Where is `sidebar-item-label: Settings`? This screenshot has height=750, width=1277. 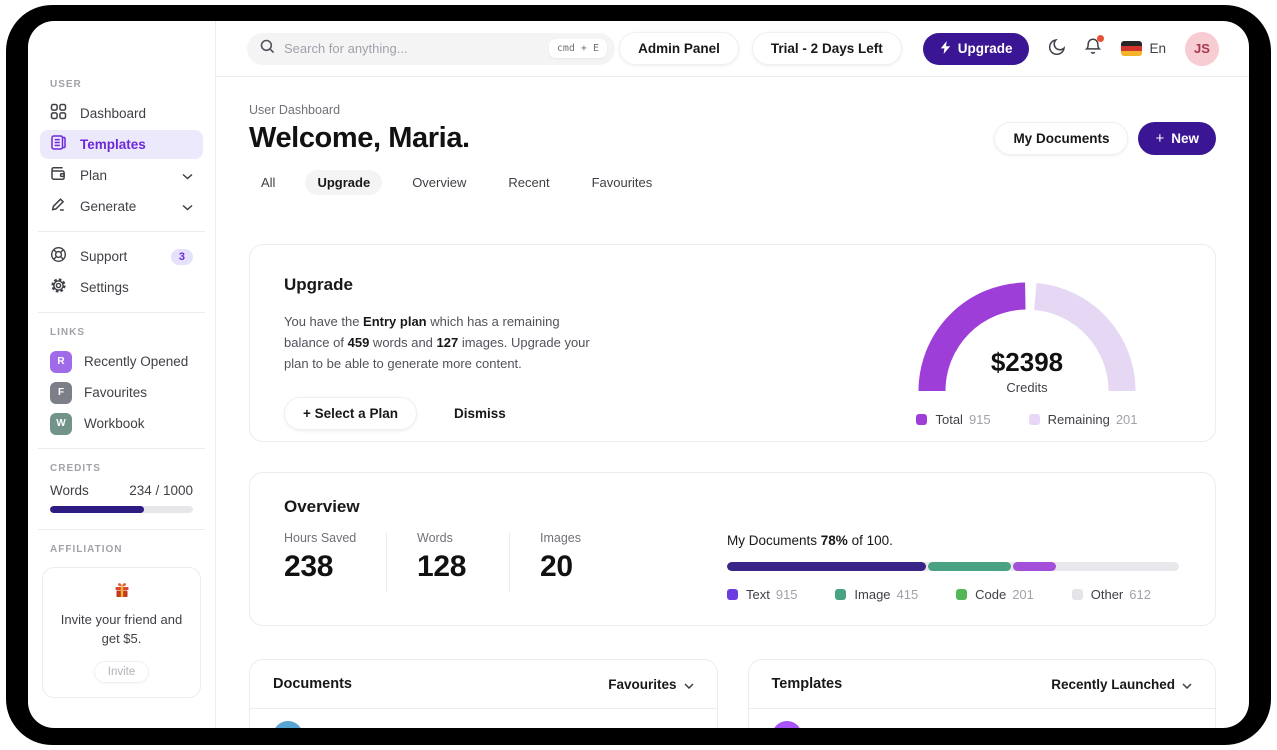 sidebar-item-label: Settings is located at coordinates (104, 287).